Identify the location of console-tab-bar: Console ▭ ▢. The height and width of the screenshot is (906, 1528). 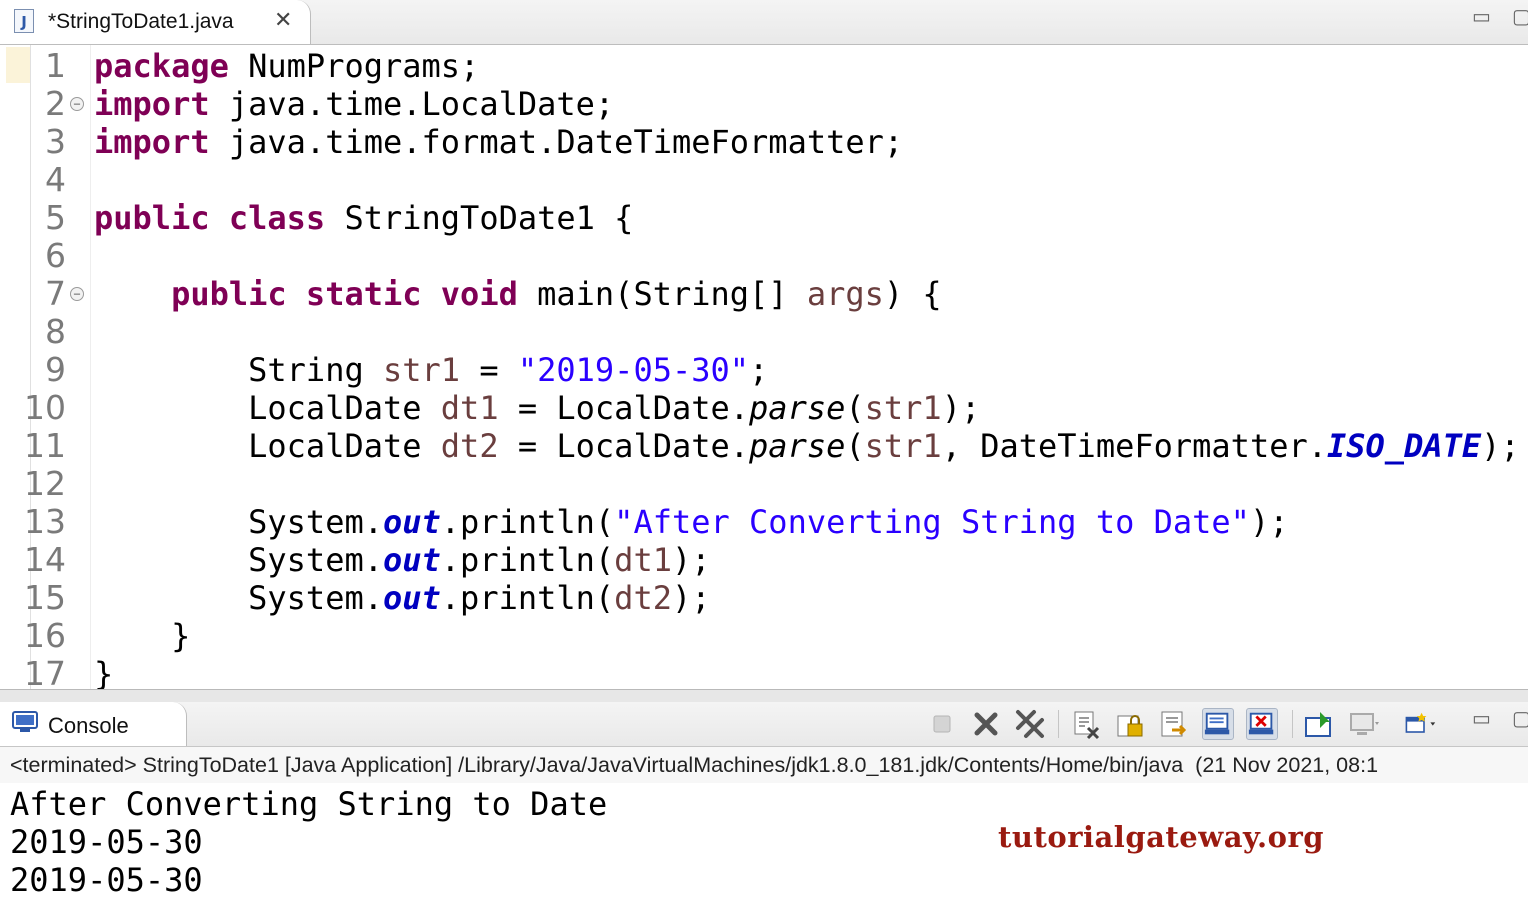
(764, 724).